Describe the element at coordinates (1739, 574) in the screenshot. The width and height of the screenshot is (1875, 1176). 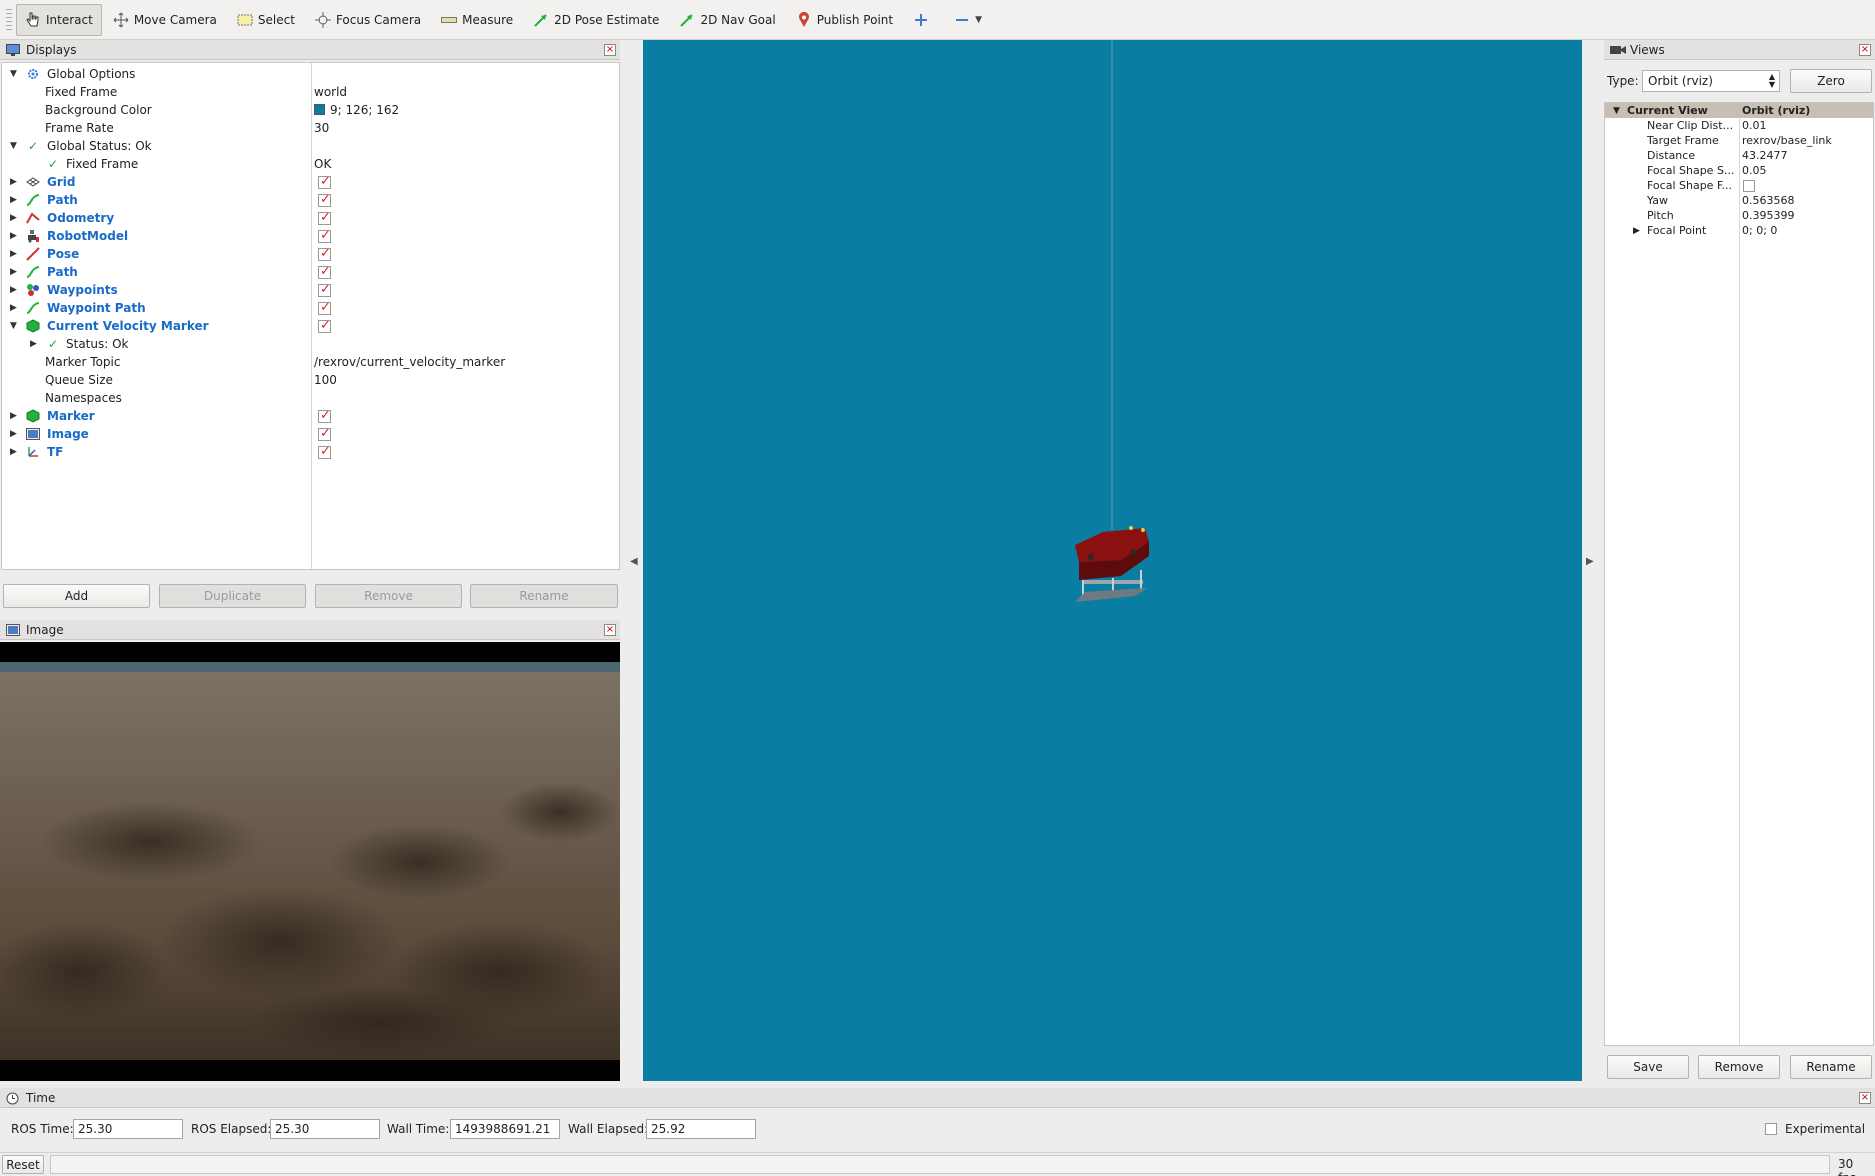
I see `column-divider` at that location.